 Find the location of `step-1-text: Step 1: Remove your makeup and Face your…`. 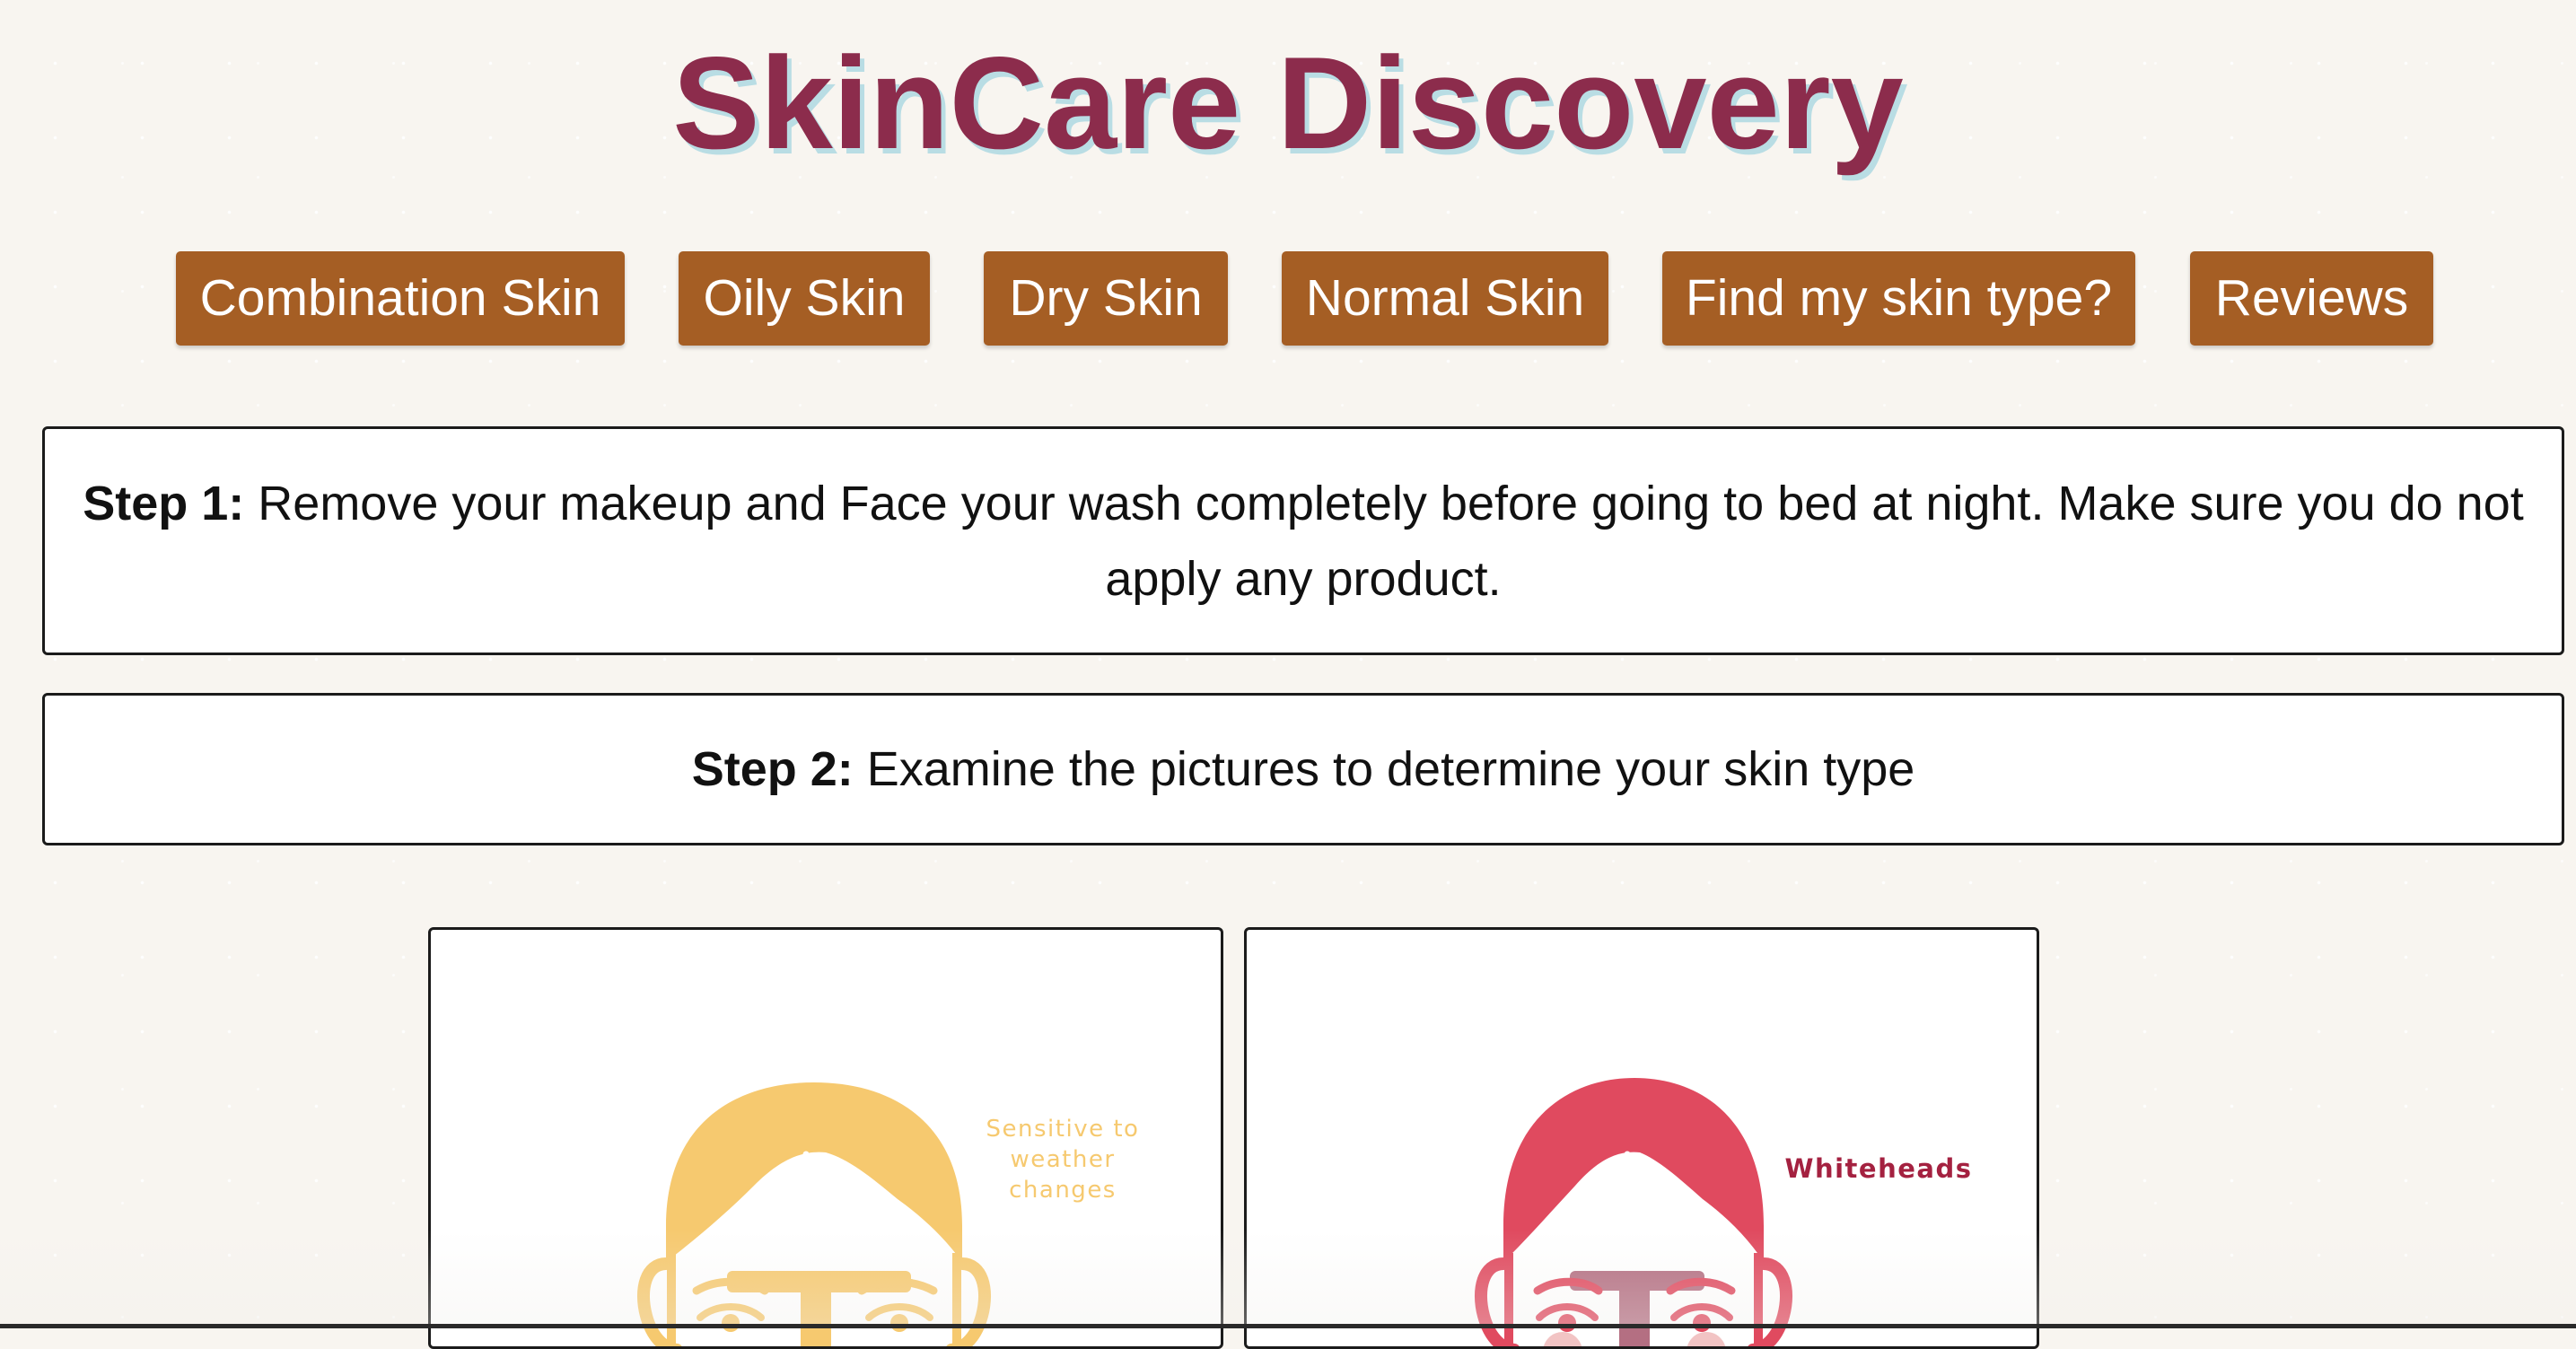

step-1-text: Step 1: Remove your makeup and Face your… is located at coordinates (1303, 541).